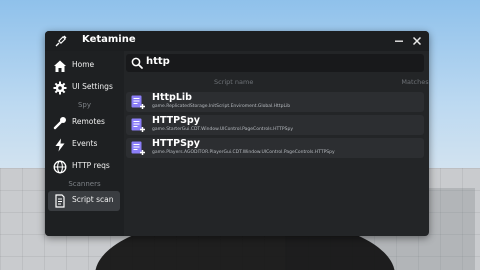  I want to click on search-input: http, so click(275, 63).